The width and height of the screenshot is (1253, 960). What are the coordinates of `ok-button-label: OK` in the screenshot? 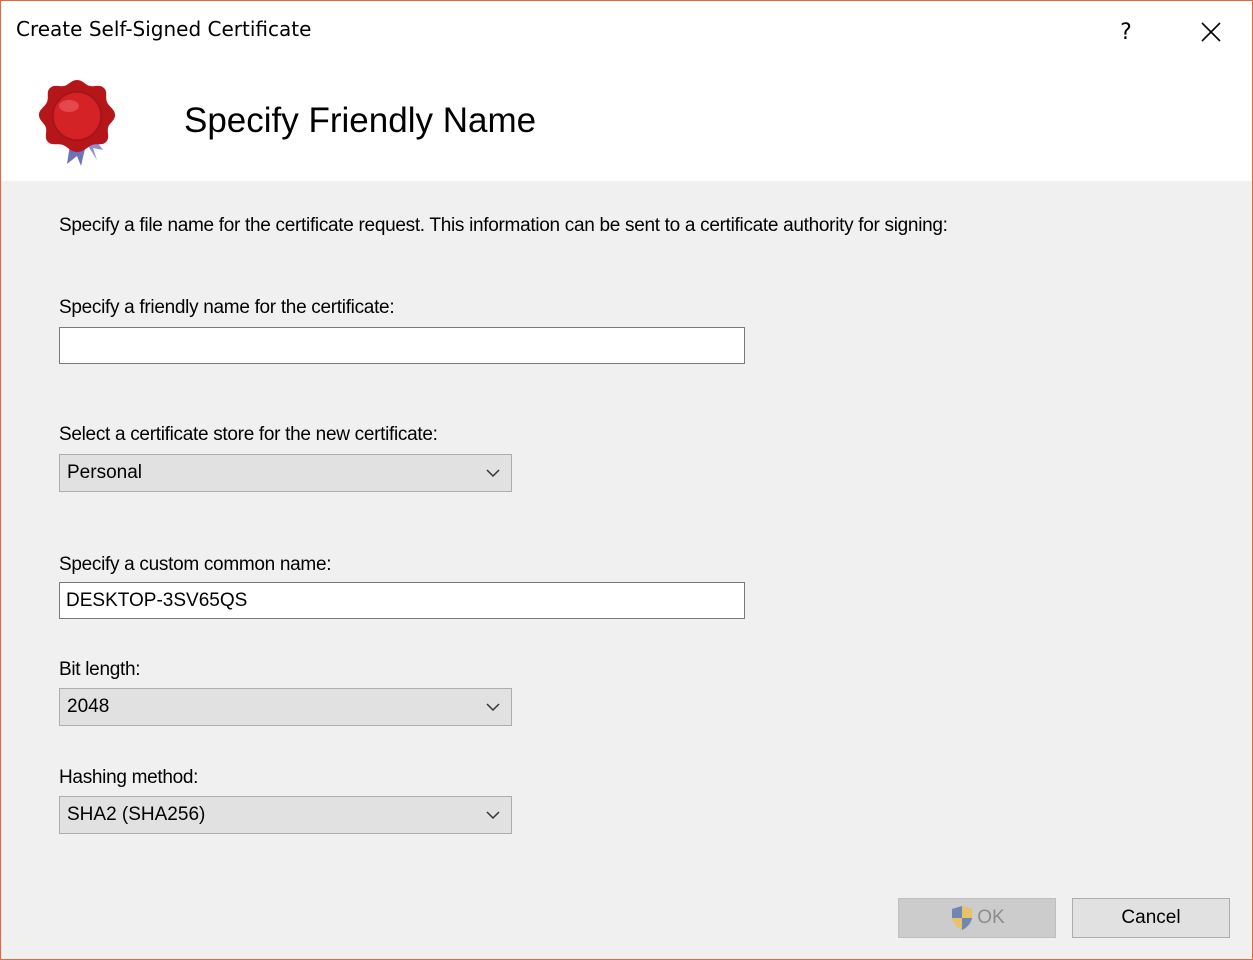 It's located at (991, 917).